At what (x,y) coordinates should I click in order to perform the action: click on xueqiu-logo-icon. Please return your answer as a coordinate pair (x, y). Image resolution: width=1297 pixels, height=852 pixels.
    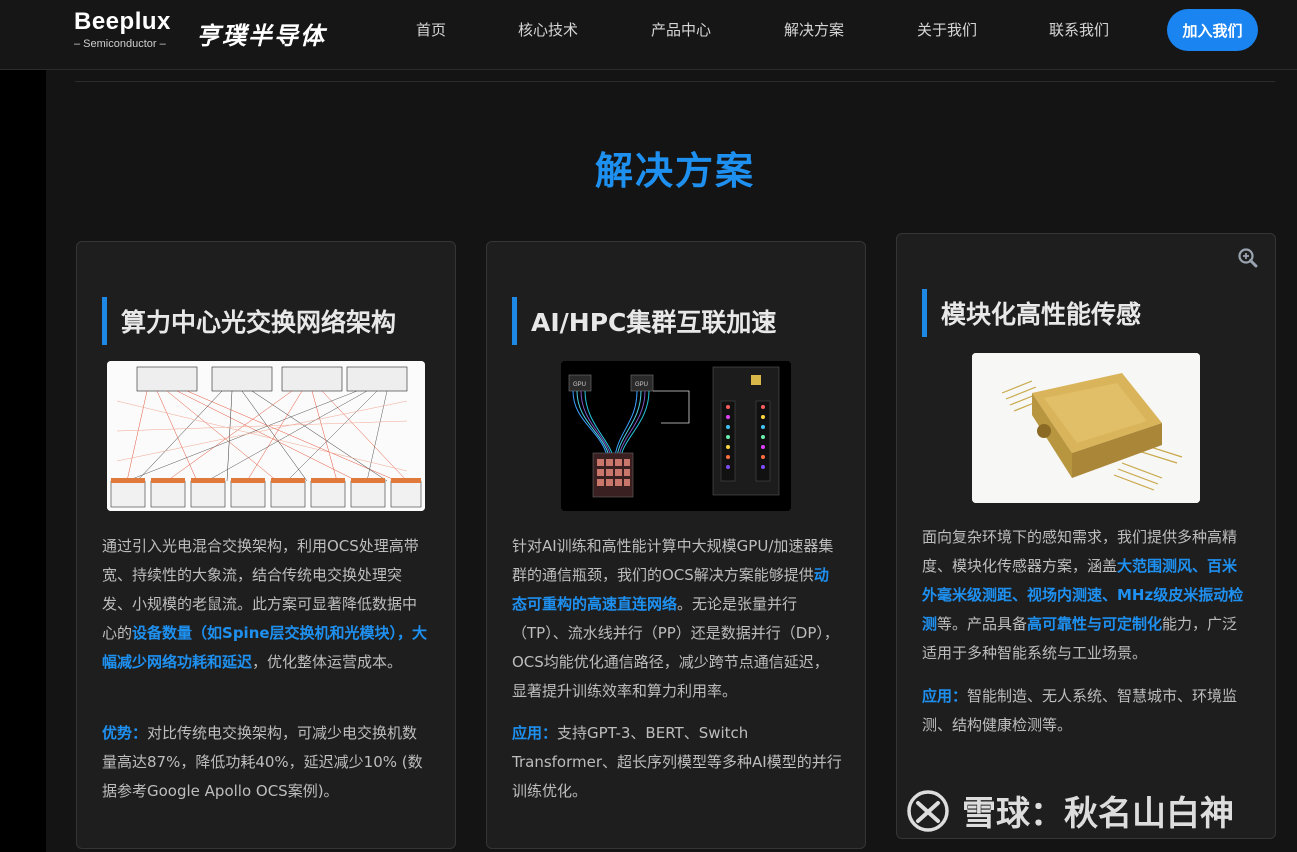
    Looking at the image, I should click on (928, 811).